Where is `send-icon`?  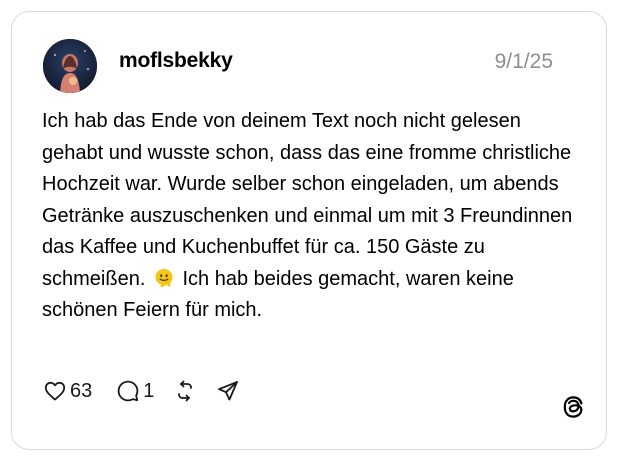
send-icon is located at coordinates (228, 391).